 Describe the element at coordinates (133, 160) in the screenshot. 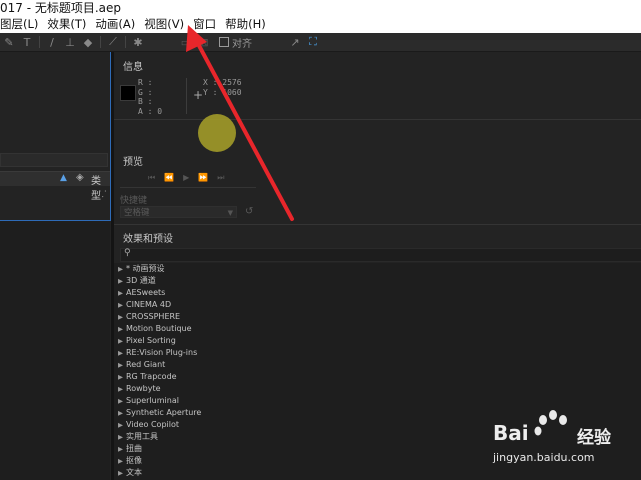

I see `preview-panel-title: 预览` at that location.